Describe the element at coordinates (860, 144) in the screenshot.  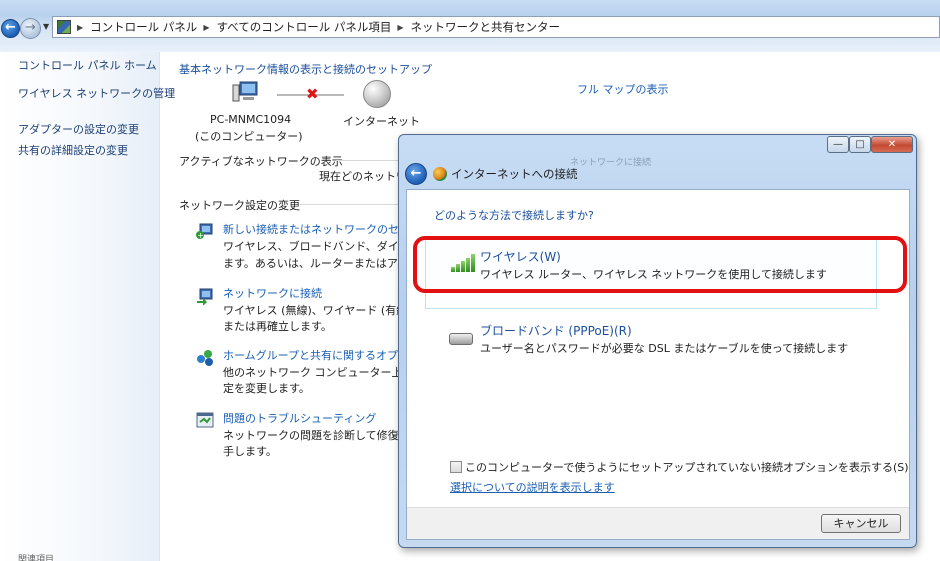
I see `maximize-button: □` at that location.